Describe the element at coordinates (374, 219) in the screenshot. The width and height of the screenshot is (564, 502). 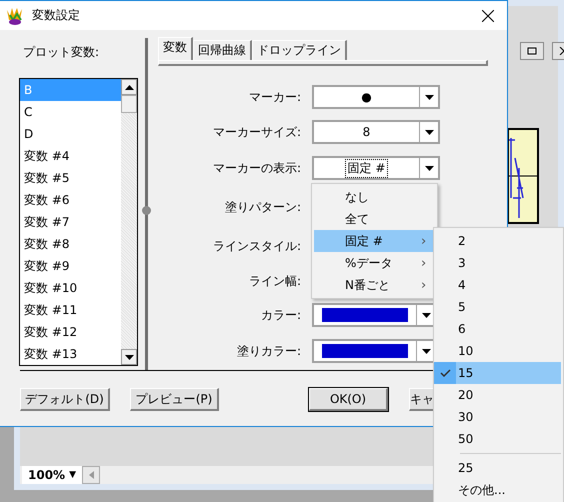
I see `menu-item: 全て` at that location.